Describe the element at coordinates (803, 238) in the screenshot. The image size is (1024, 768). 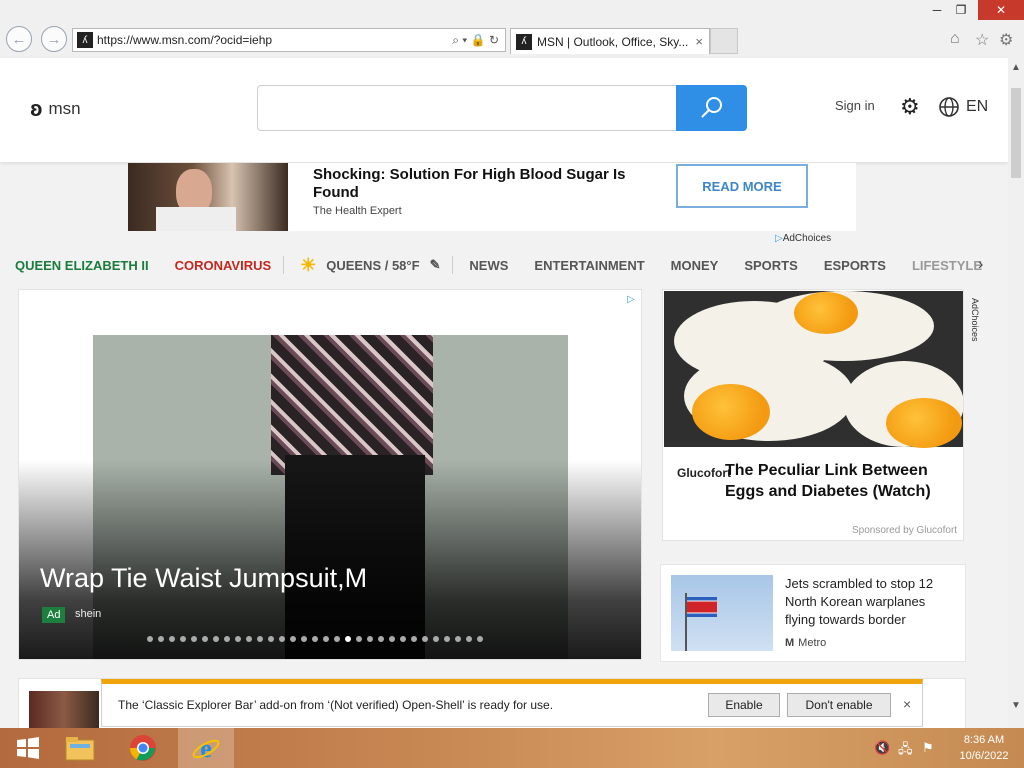
I see `adchoices-link: ▷AdChoices` at that location.